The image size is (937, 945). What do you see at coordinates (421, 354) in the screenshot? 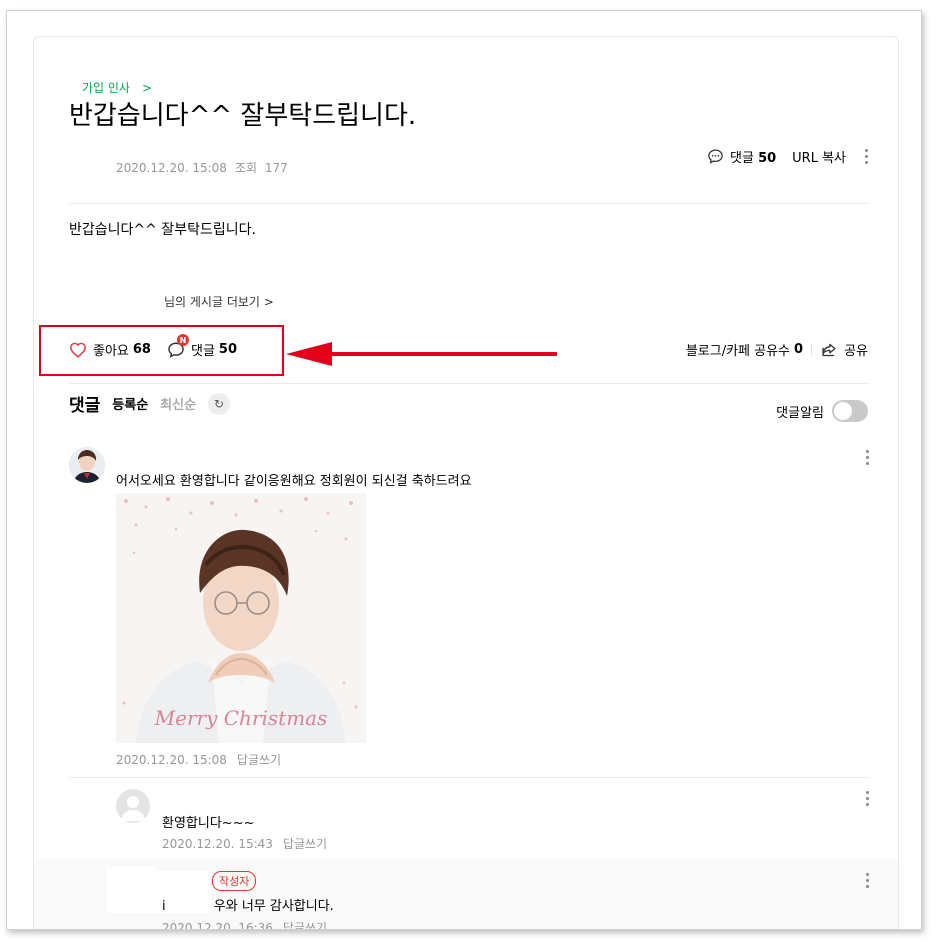
I see `annotation-arrow-icon` at bounding box center [421, 354].